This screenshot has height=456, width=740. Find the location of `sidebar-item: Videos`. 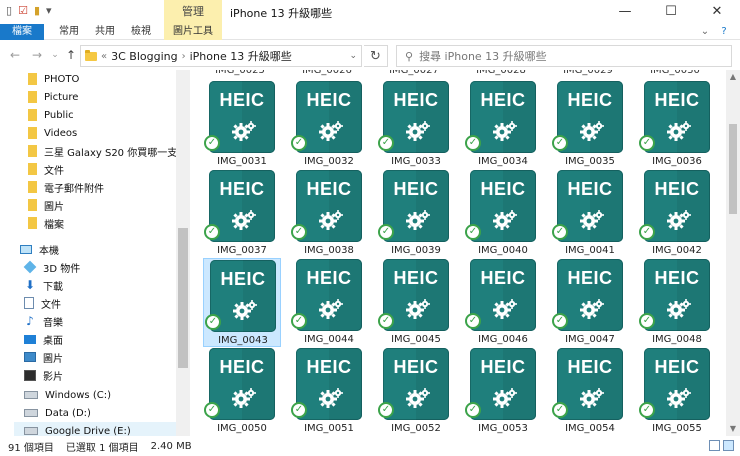

sidebar-item: Videos is located at coordinates (52, 133).